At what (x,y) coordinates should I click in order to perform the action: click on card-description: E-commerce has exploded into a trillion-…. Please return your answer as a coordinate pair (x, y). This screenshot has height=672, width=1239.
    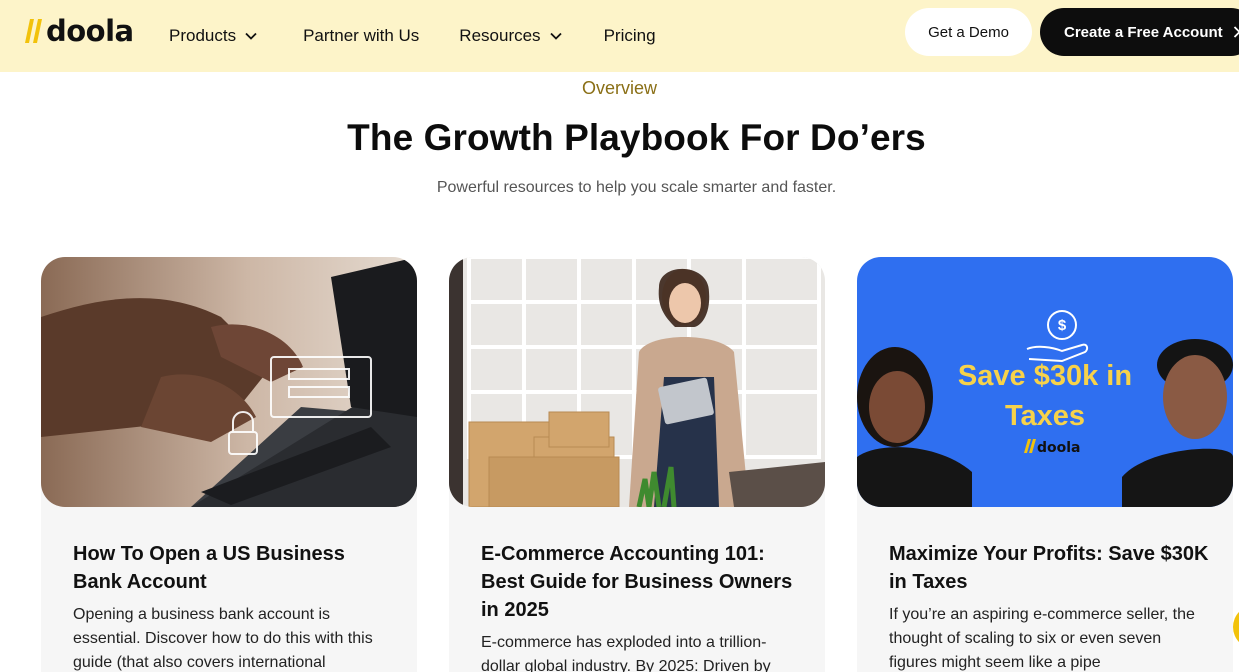
    Looking at the image, I should click on (626, 653).